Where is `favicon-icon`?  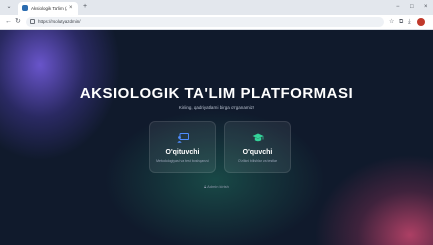 favicon-icon is located at coordinates (25, 8).